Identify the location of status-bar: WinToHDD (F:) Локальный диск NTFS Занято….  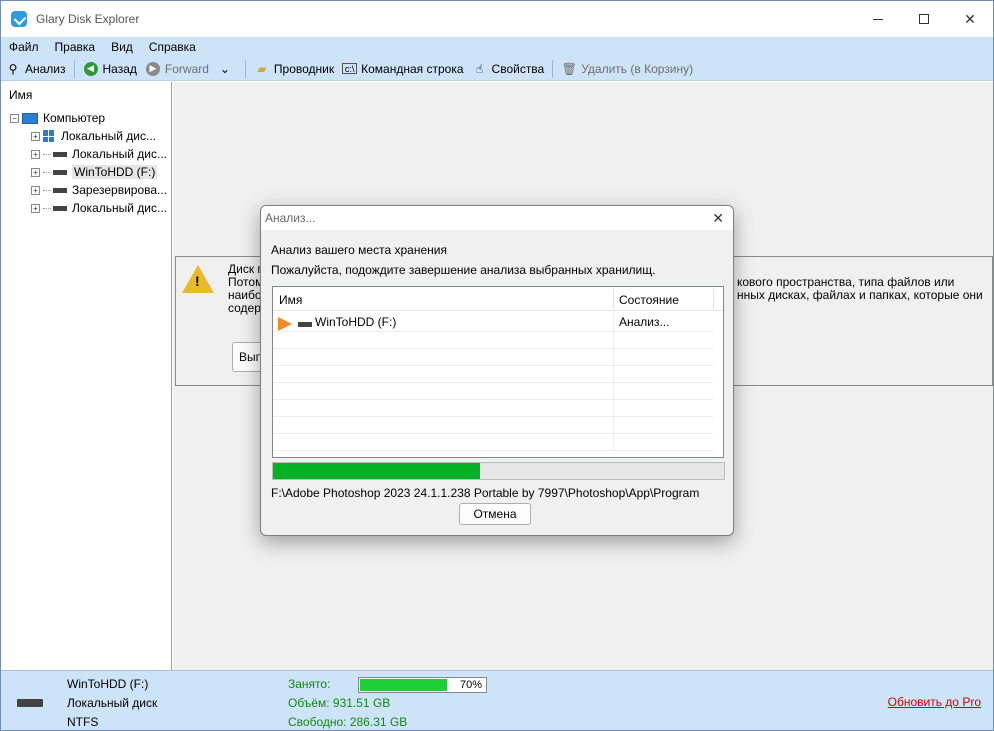
(497, 700).